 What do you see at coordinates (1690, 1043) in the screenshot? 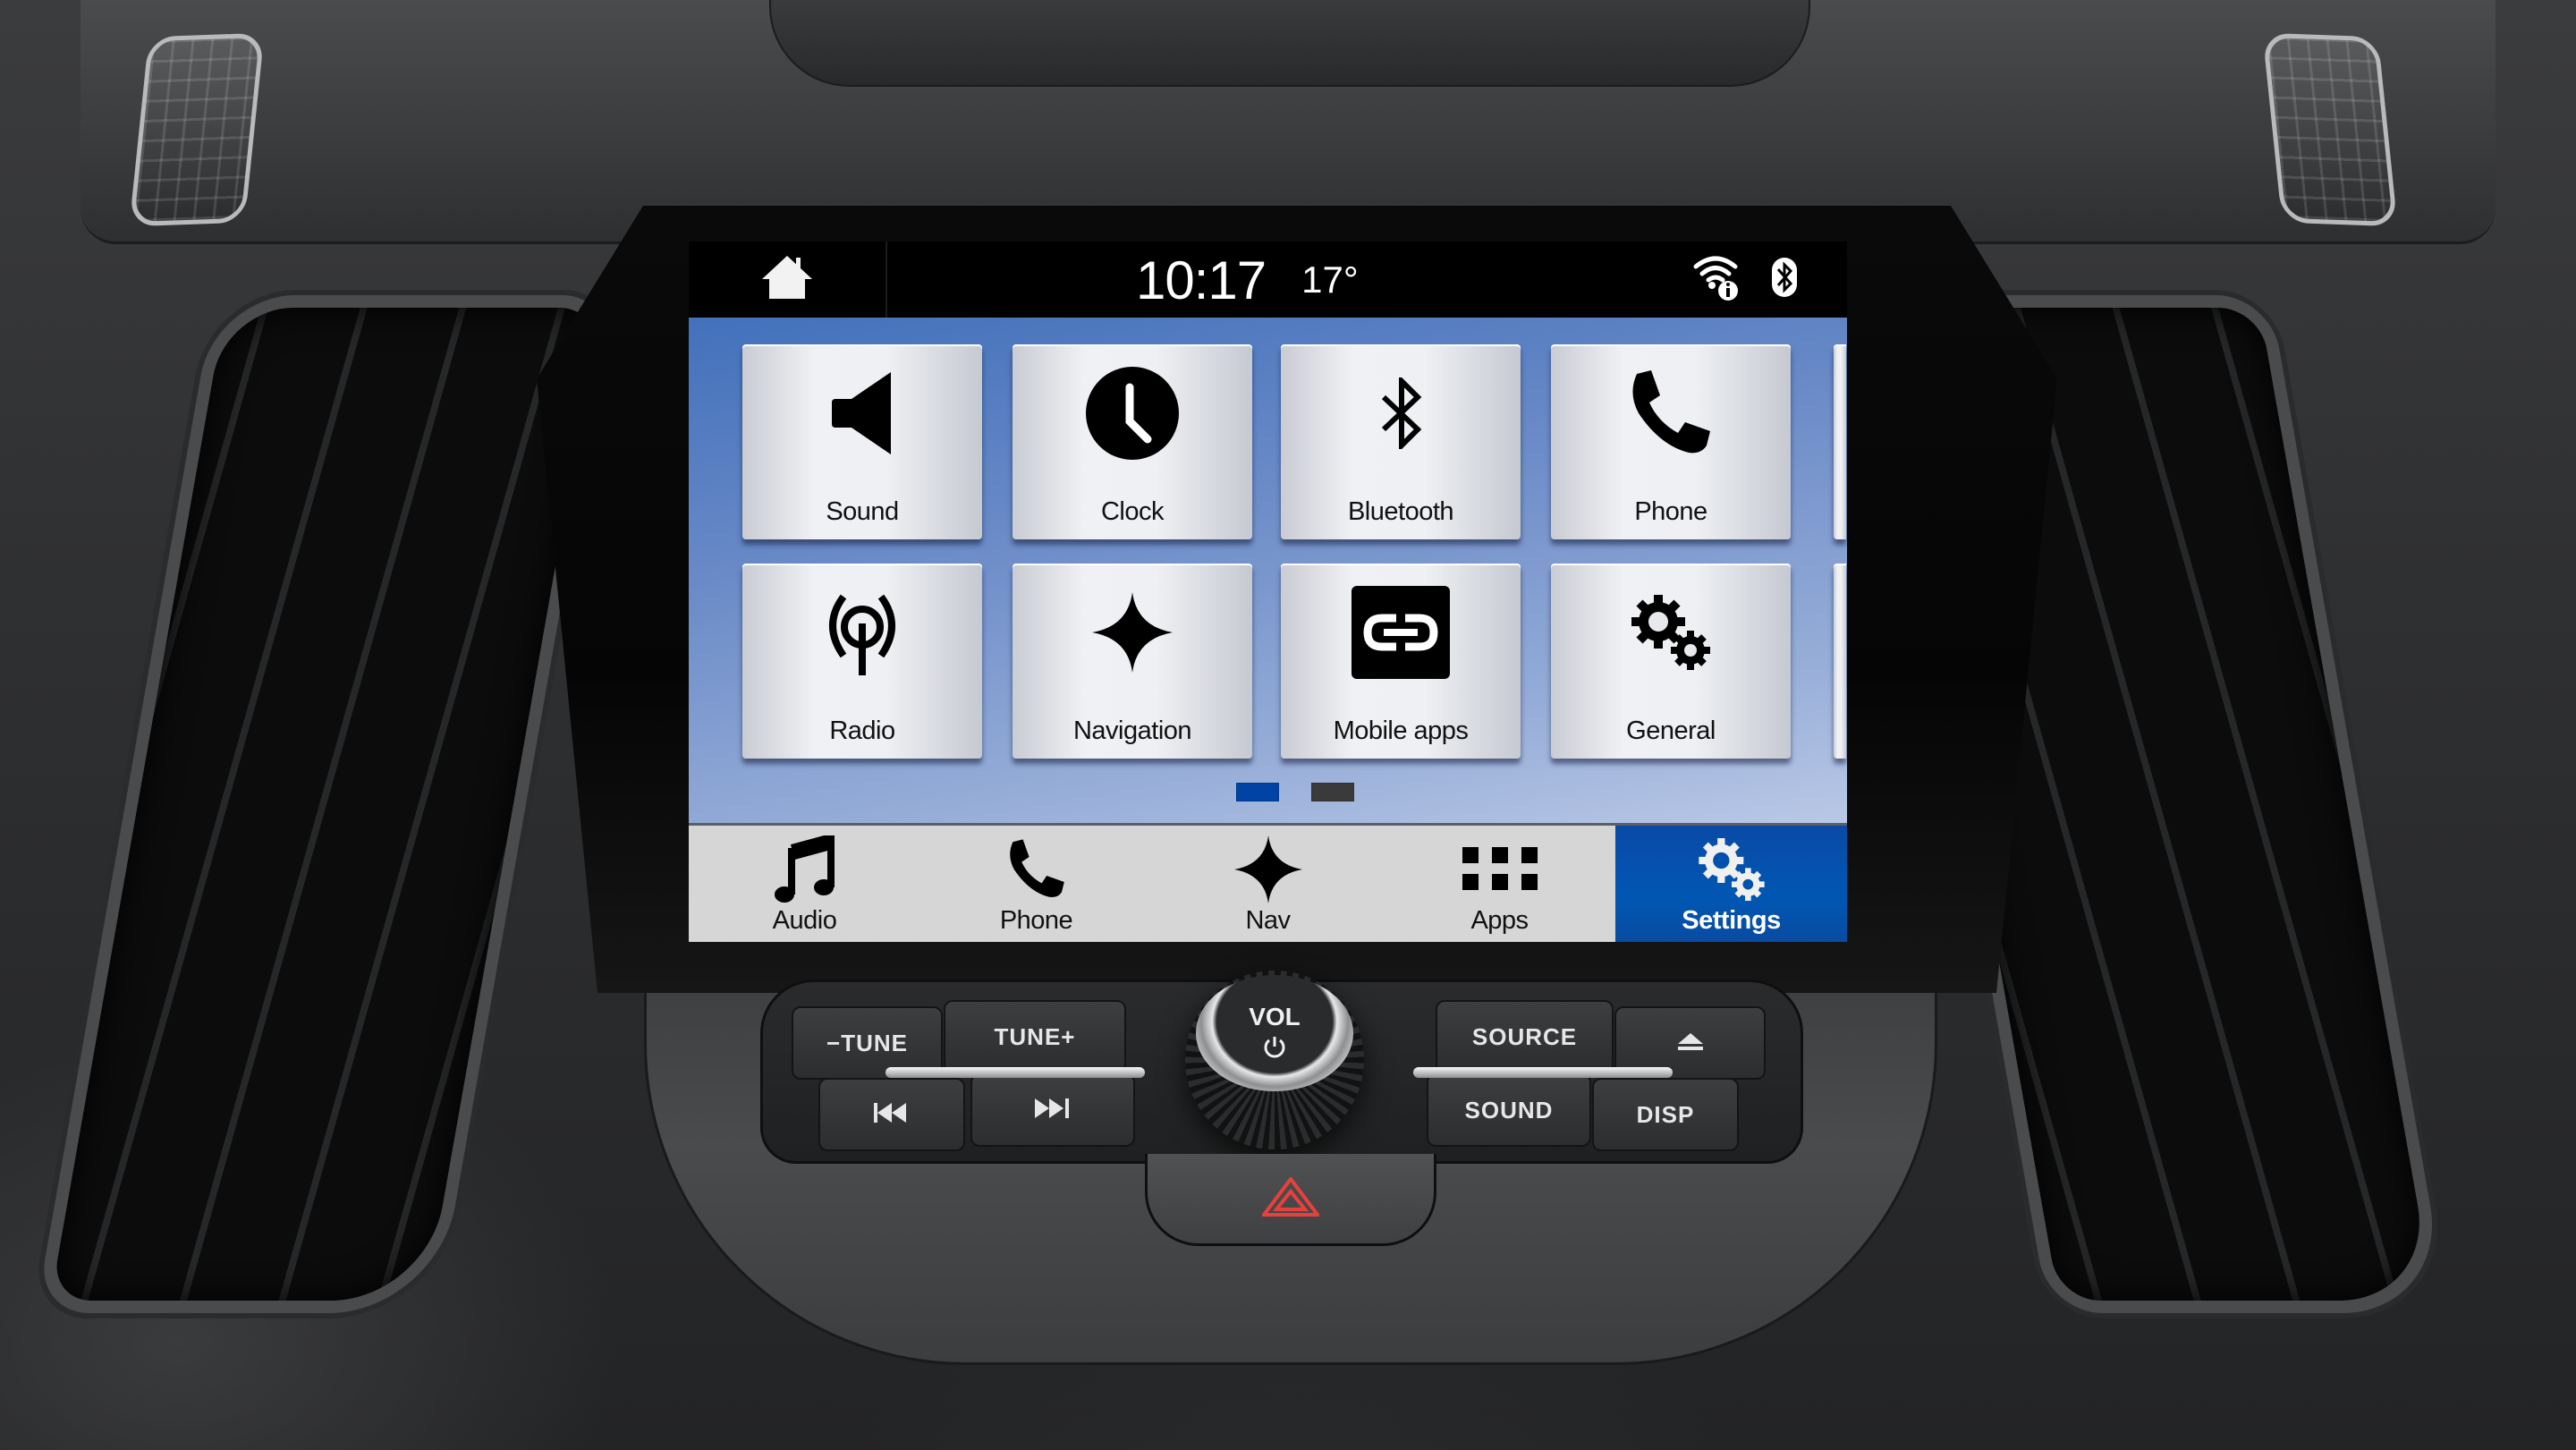
I see `eject-icon` at bounding box center [1690, 1043].